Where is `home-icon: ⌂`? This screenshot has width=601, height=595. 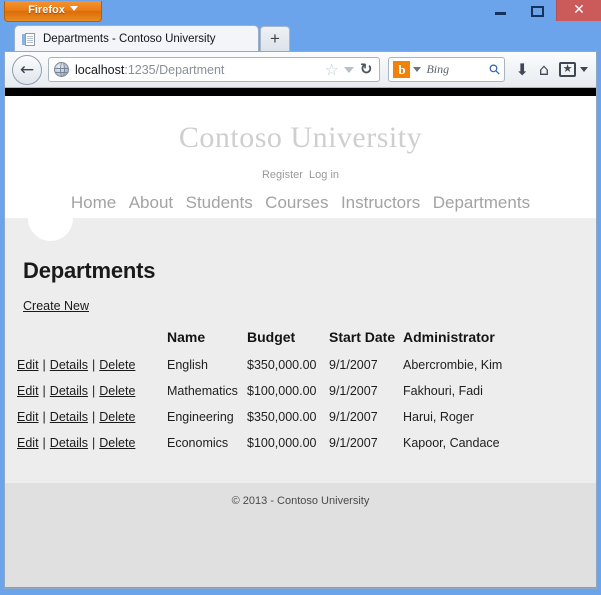 home-icon: ⌂ is located at coordinates (544, 69).